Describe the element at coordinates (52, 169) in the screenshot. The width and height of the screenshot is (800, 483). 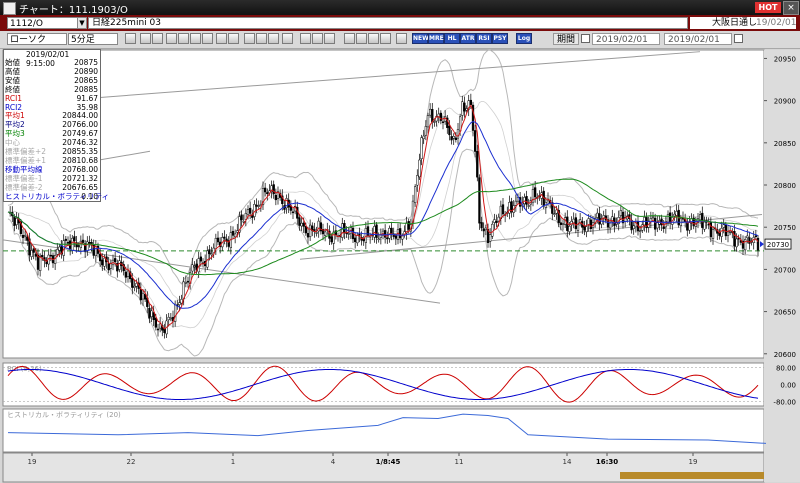
I see `info-row: 移動平均線 20768.00` at that location.